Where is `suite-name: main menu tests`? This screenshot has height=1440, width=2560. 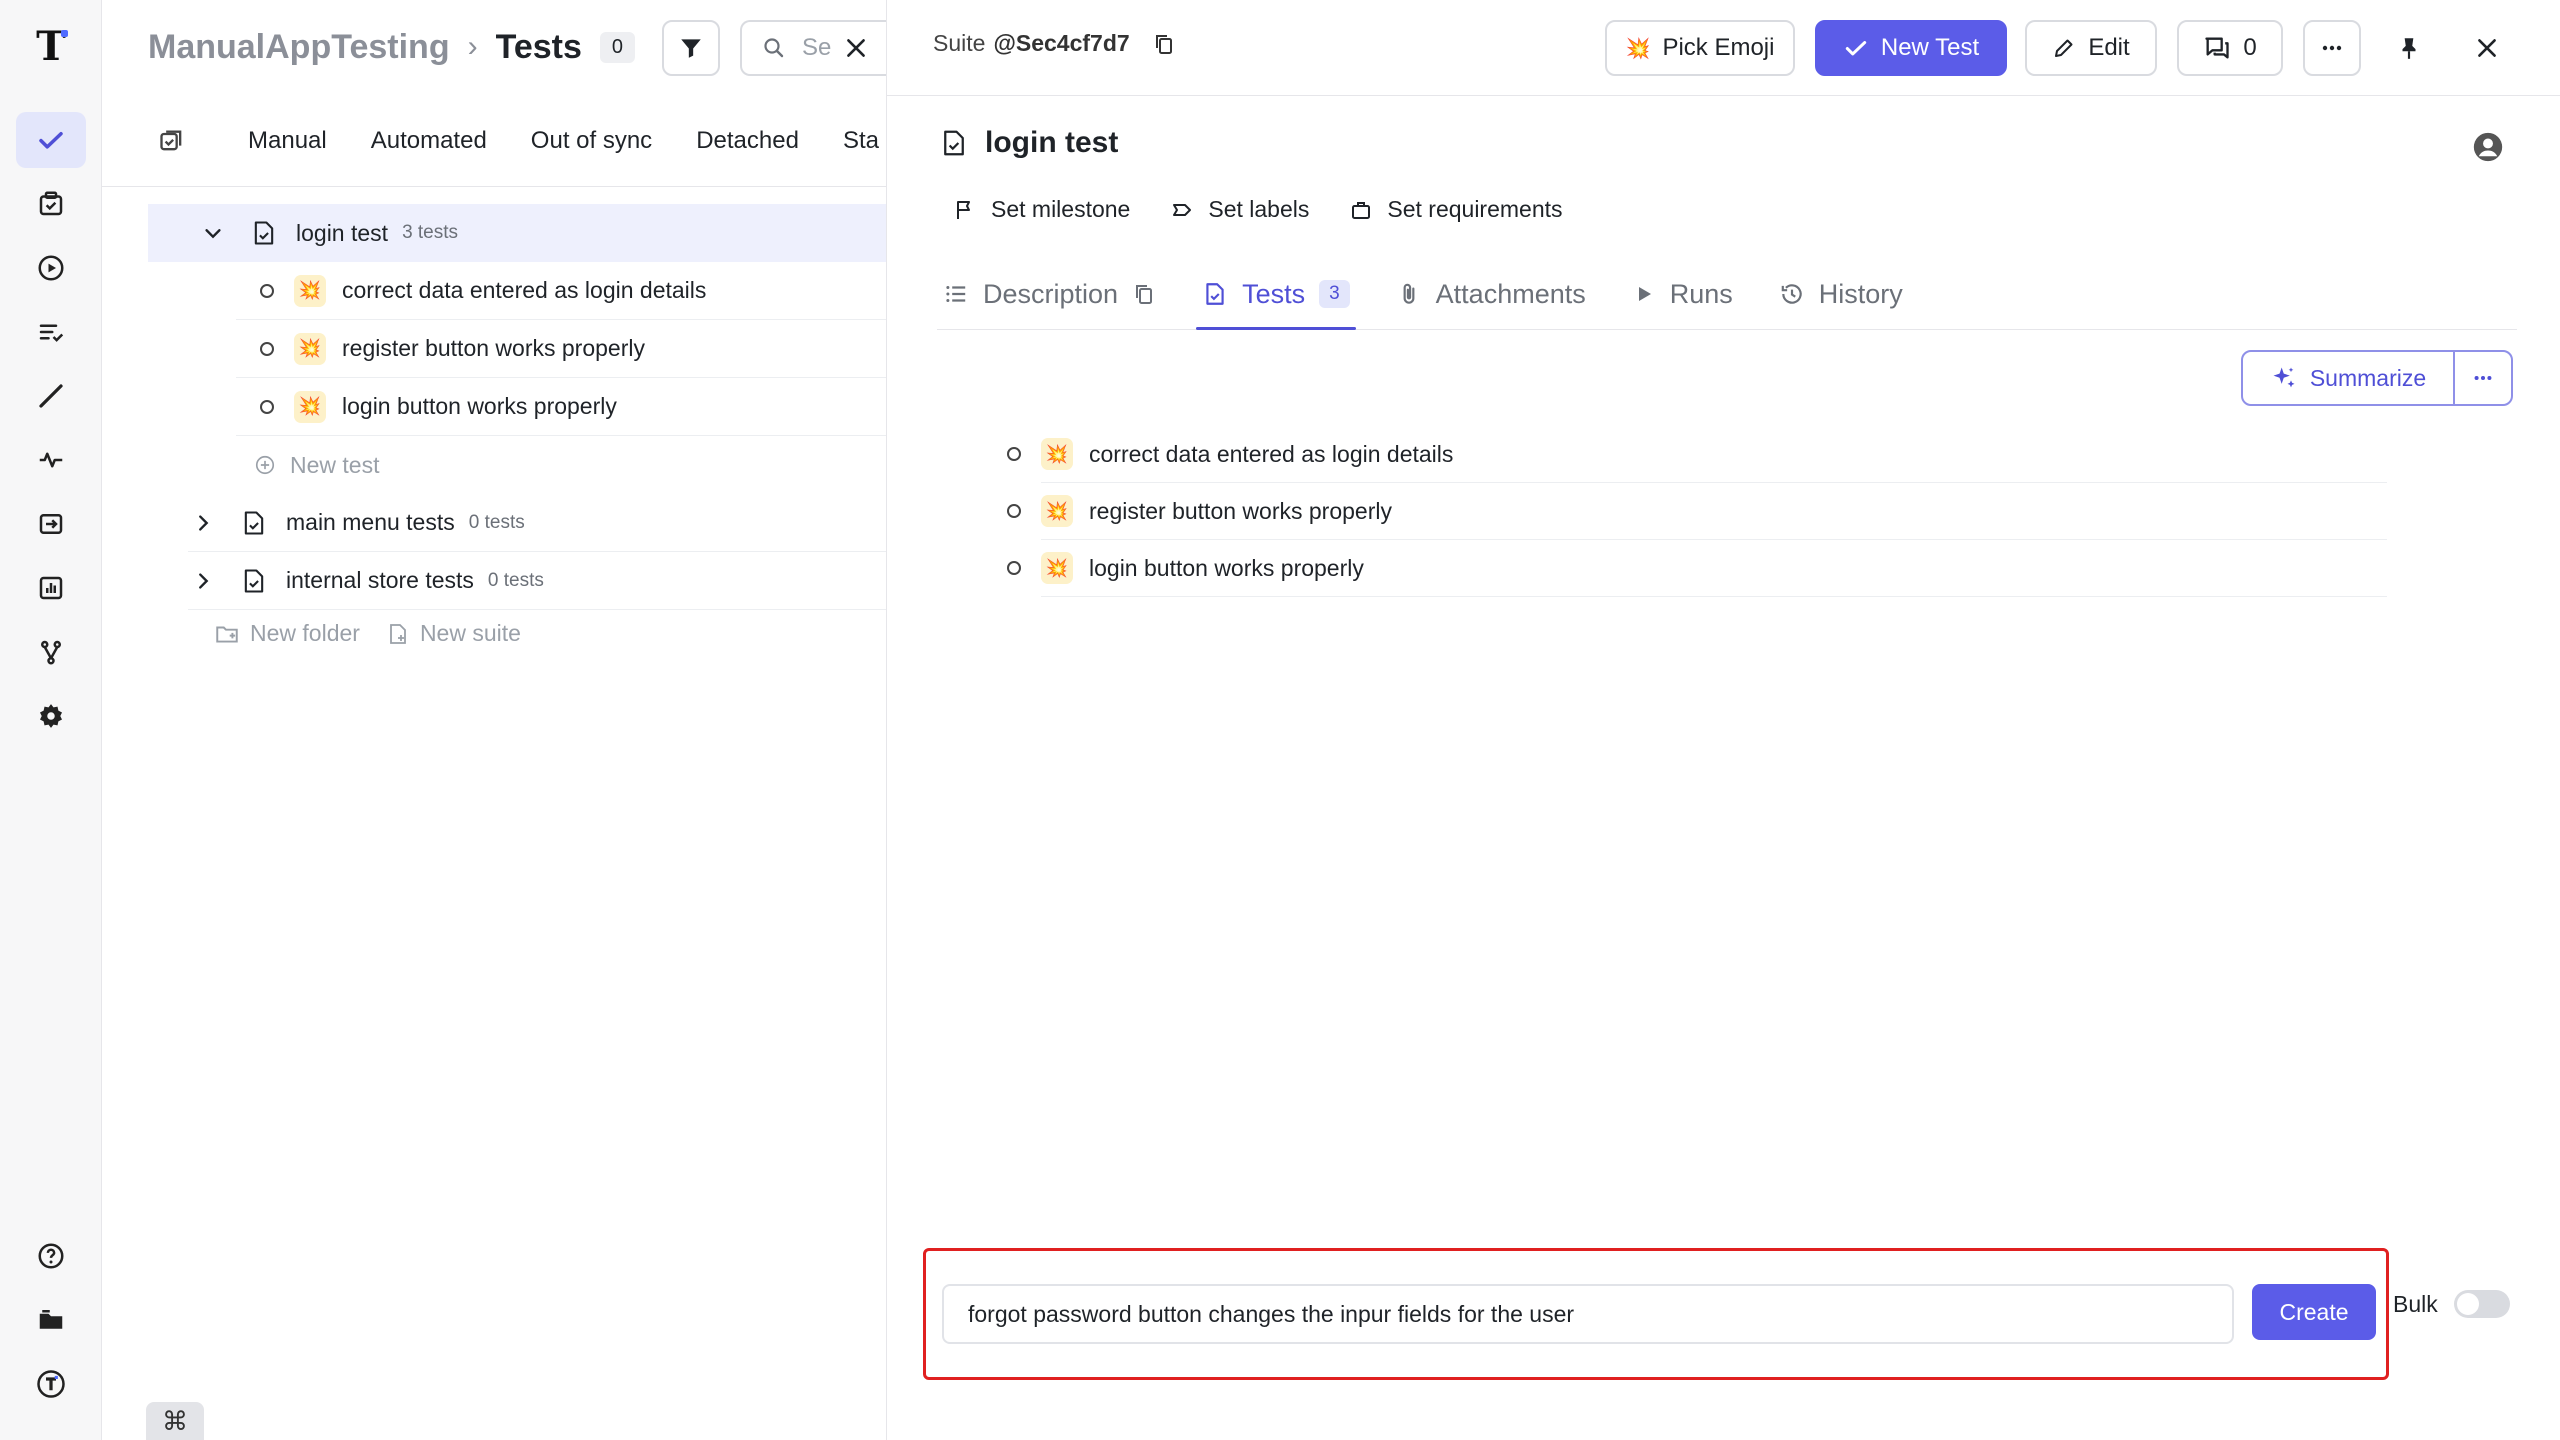
suite-name: main menu tests is located at coordinates (370, 522).